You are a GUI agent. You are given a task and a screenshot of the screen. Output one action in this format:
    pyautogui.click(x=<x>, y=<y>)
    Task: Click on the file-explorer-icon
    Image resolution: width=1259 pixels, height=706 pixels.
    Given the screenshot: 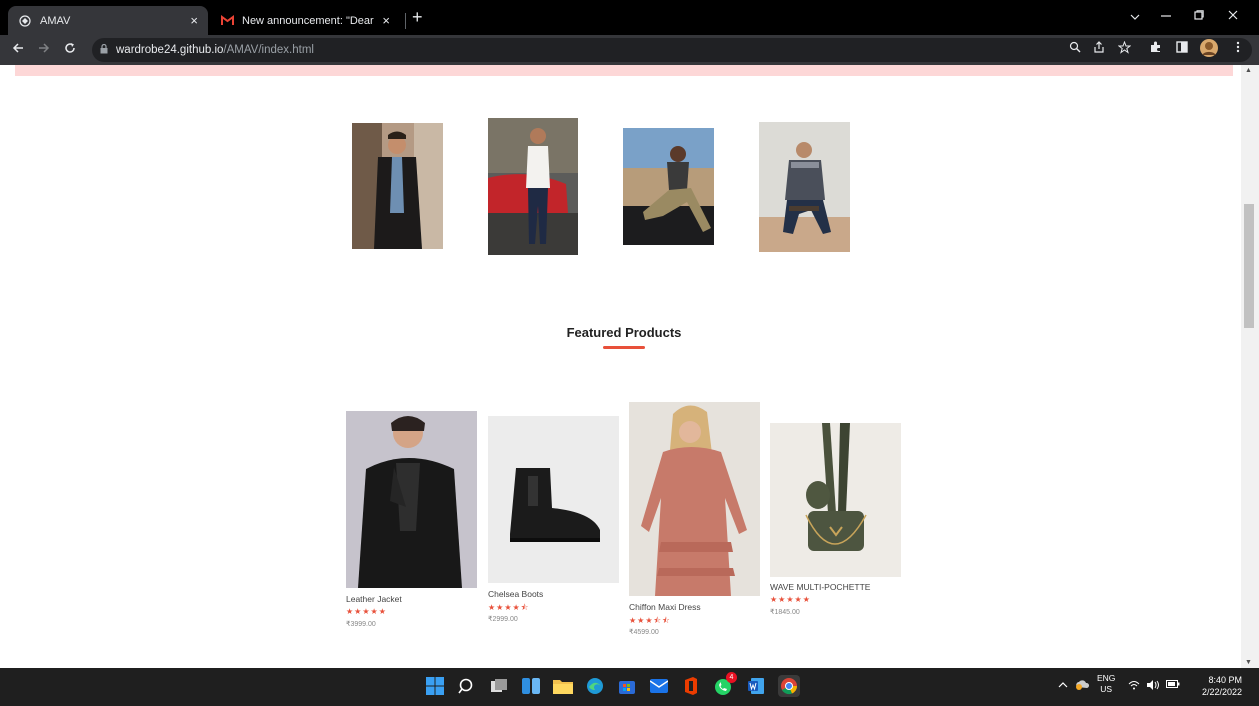 What is the action you would take?
    pyautogui.click(x=563, y=686)
    